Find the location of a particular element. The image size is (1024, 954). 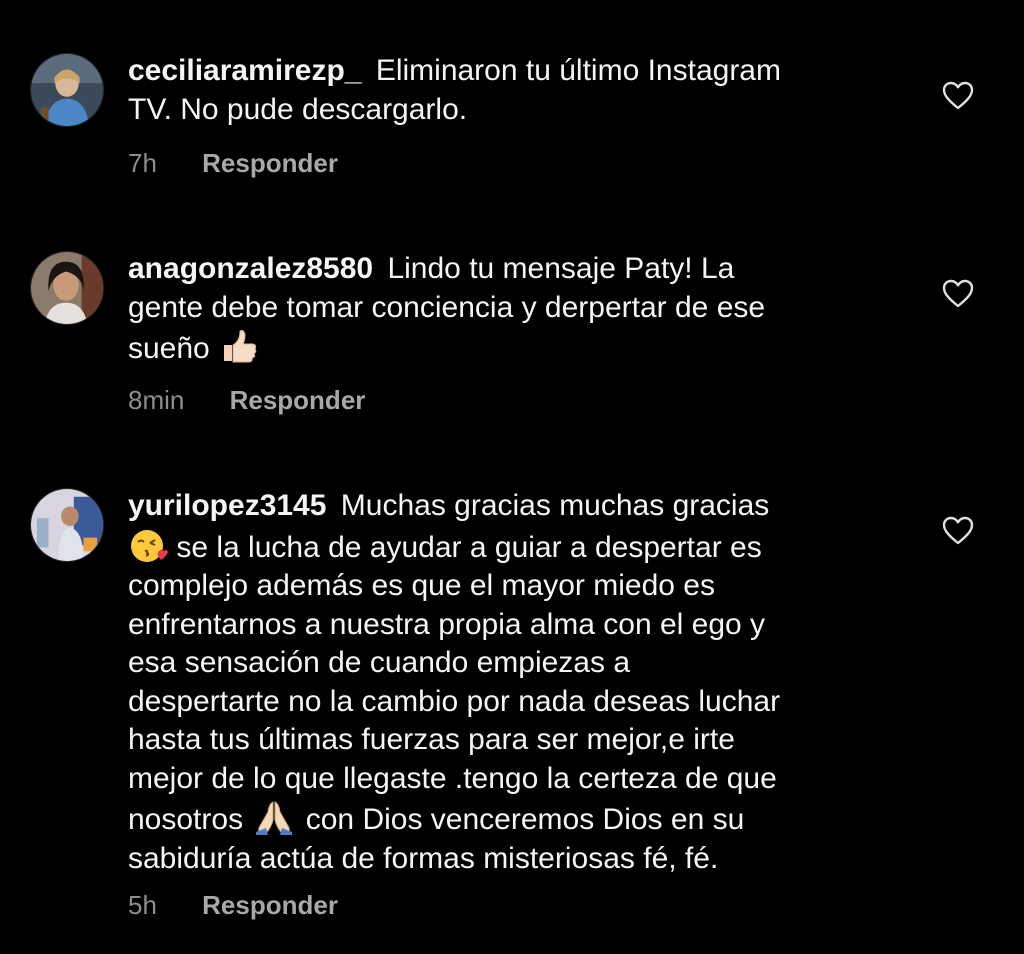

comment-meta: 5h Responder is located at coordinates (233, 905).